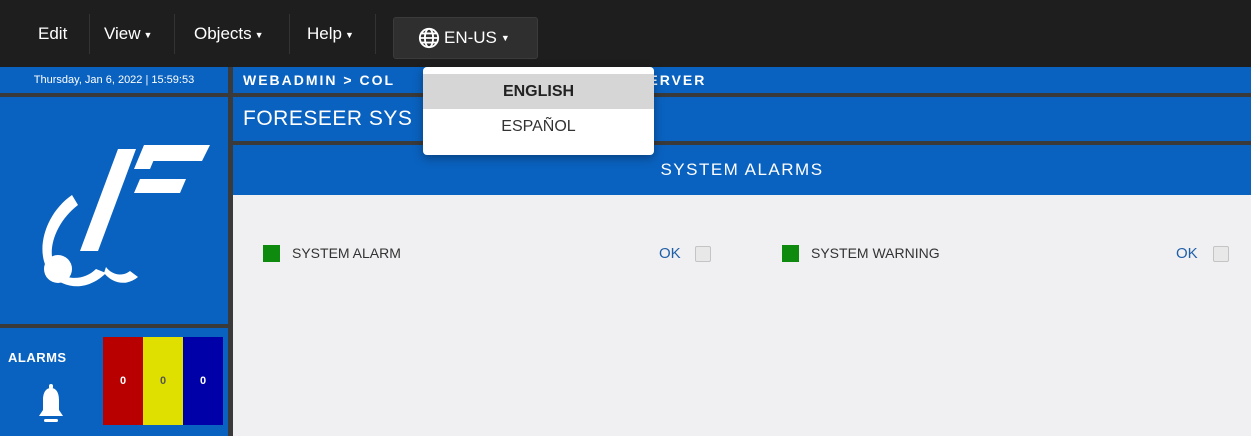 The image size is (1251, 436). Describe the element at coordinates (470, 37) in the screenshot. I see `language-selector-label: EN-US` at that location.